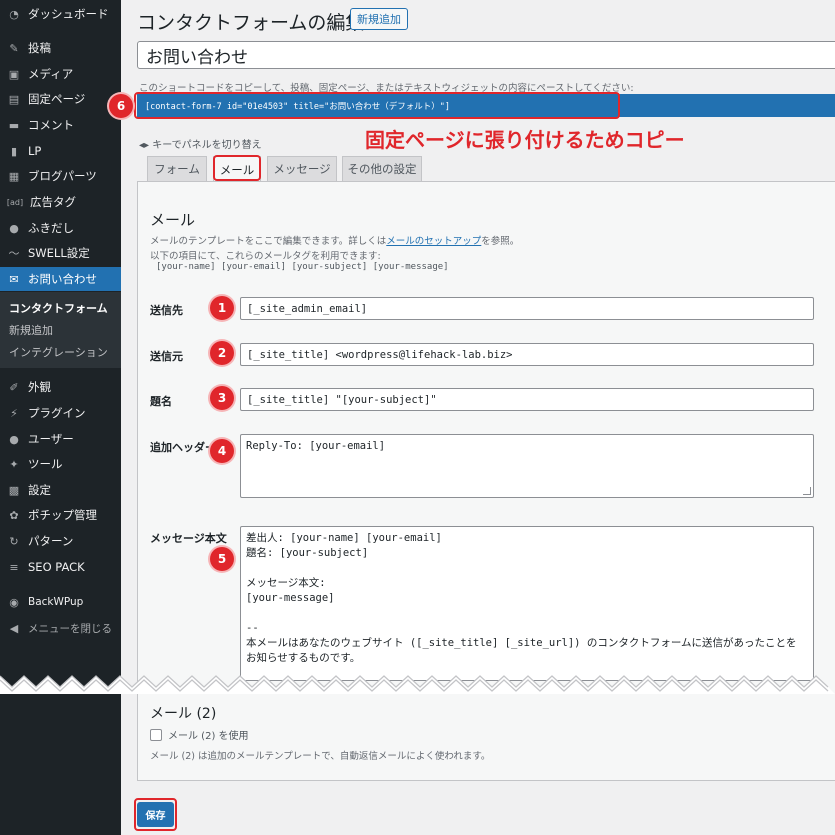  Describe the element at coordinates (68, 14) in the screenshot. I see `sidebar-item-label: ダッシュボード` at that location.